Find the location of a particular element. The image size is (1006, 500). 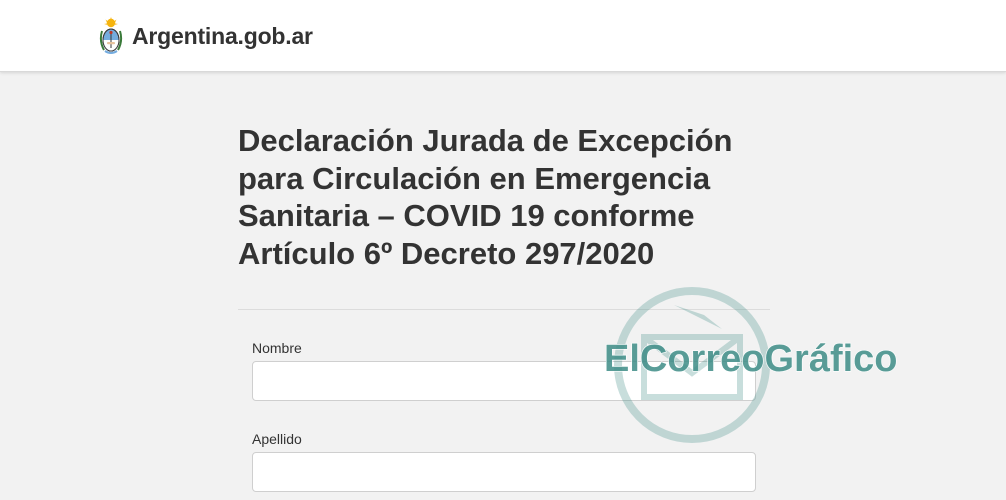

brand-name: Argentina.gob.ar is located at coordinates (222, 35).